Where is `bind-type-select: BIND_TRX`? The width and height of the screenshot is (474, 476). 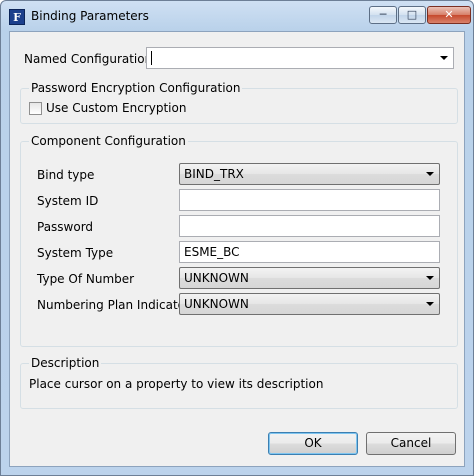
bind-type-select: BIND_TRX is located at coordinates (309, 174).